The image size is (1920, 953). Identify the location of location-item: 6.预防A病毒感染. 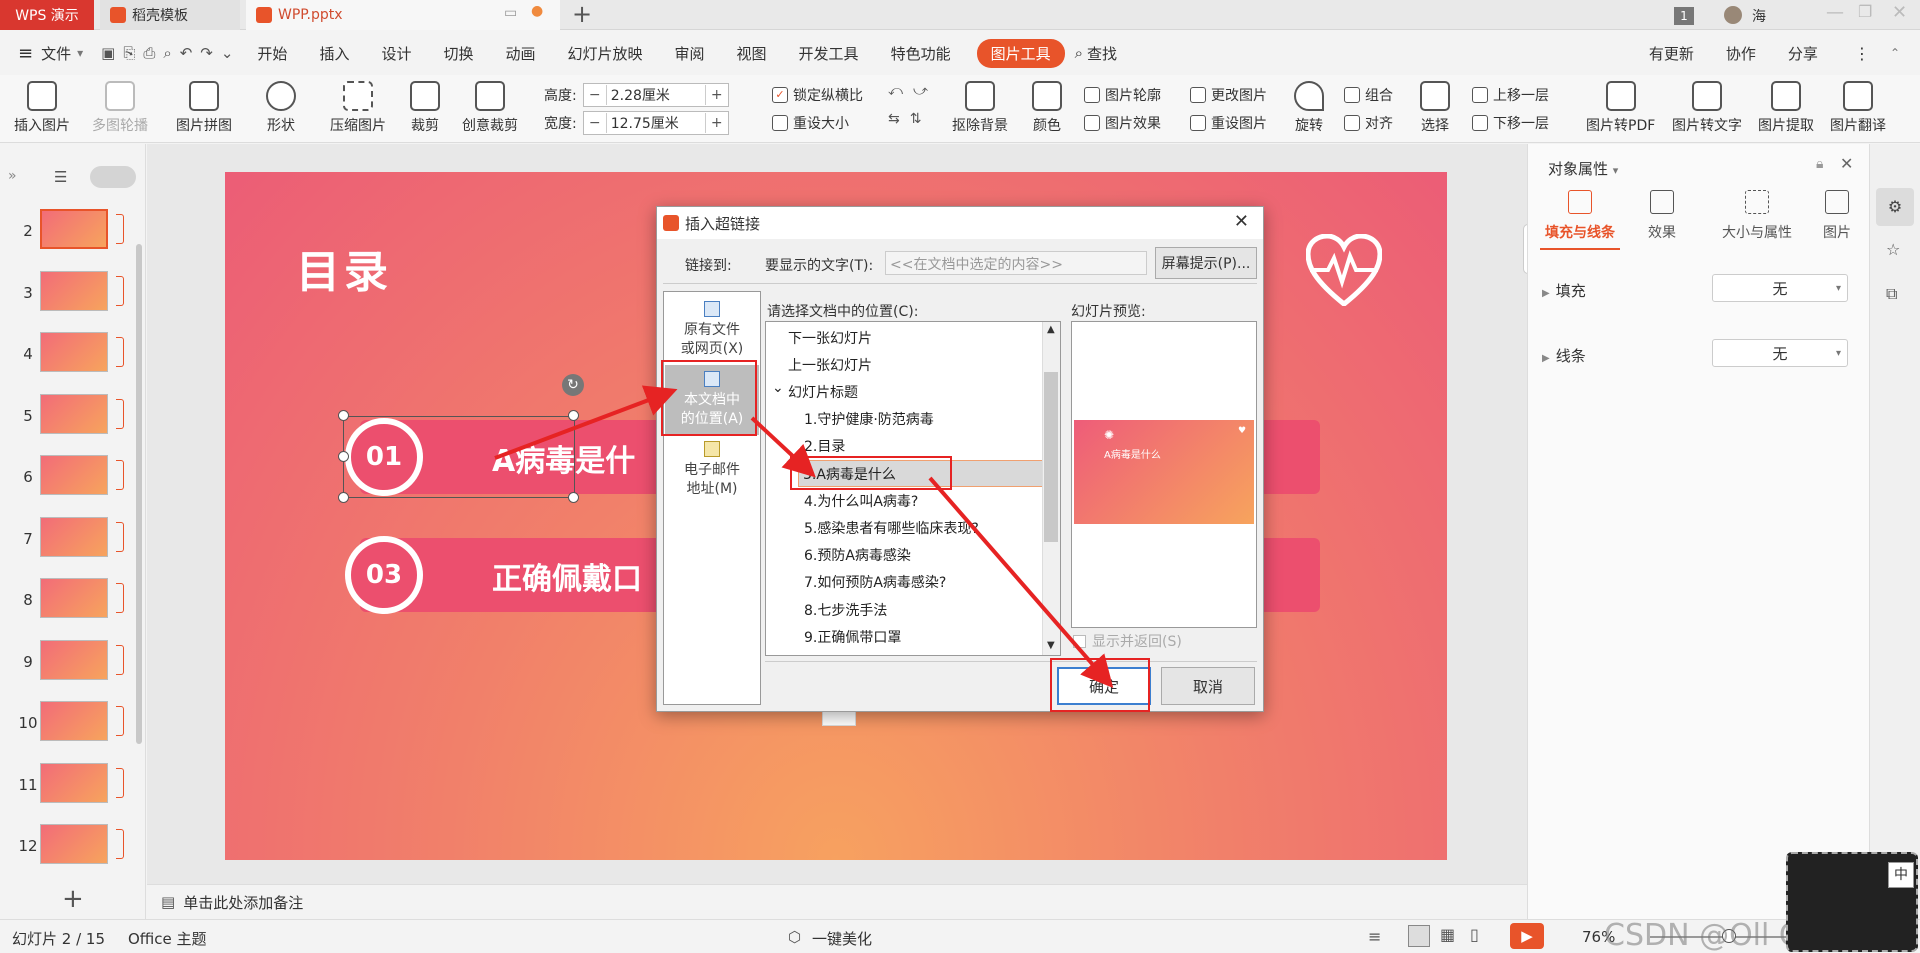
(911, 555).